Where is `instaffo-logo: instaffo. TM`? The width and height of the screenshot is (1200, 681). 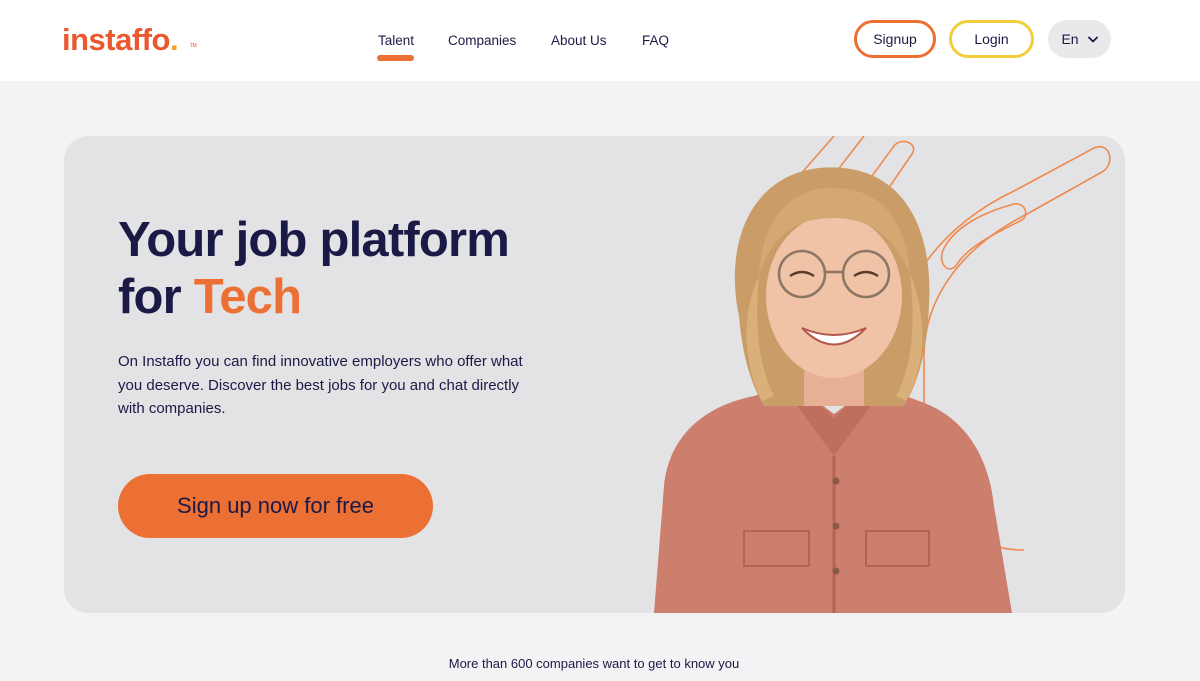 instaffo-logo: instaffo. TM is located at coordinates (129, 40).